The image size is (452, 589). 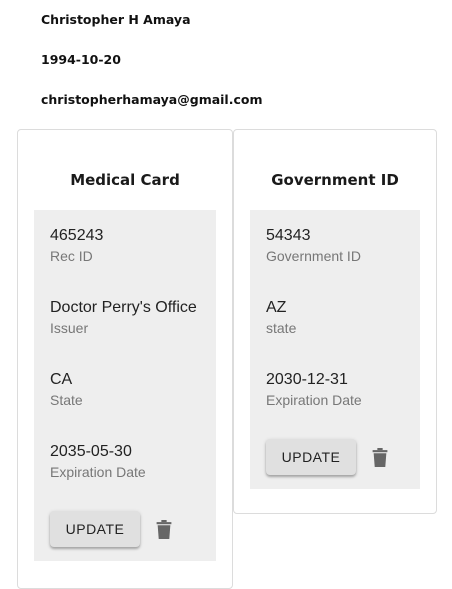 I want to click on card-title: Medical Card, so click(x=125, y=180).